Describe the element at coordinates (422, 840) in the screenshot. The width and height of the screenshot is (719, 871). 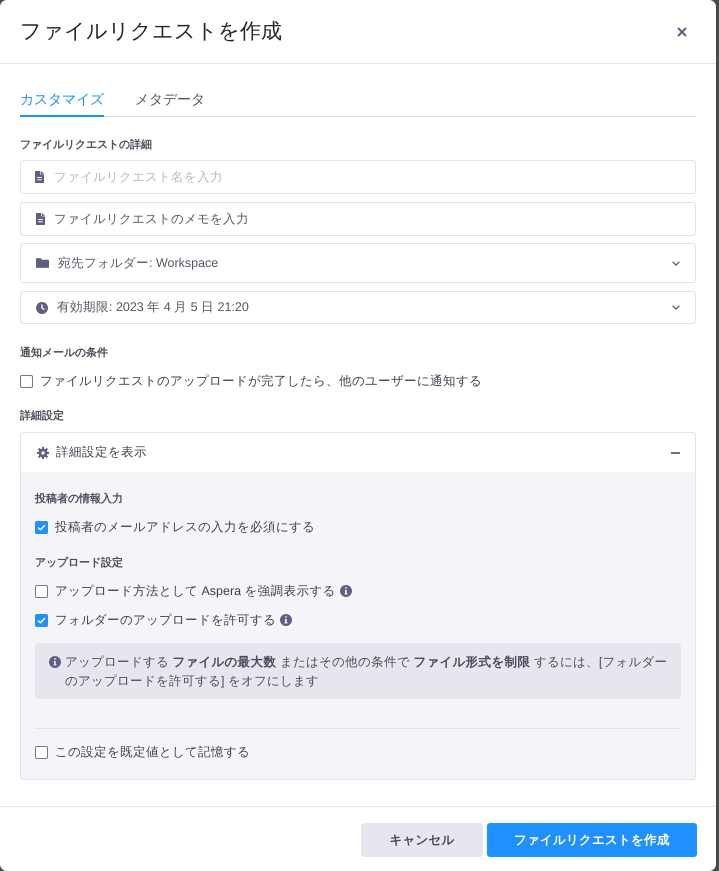
I see `cancel-button: キャンセル` at that location.